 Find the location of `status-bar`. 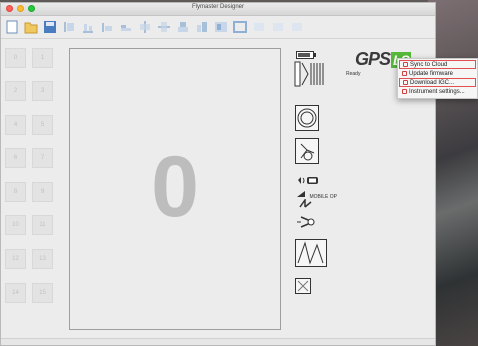

status-bar is located at coordinates (218, 341).